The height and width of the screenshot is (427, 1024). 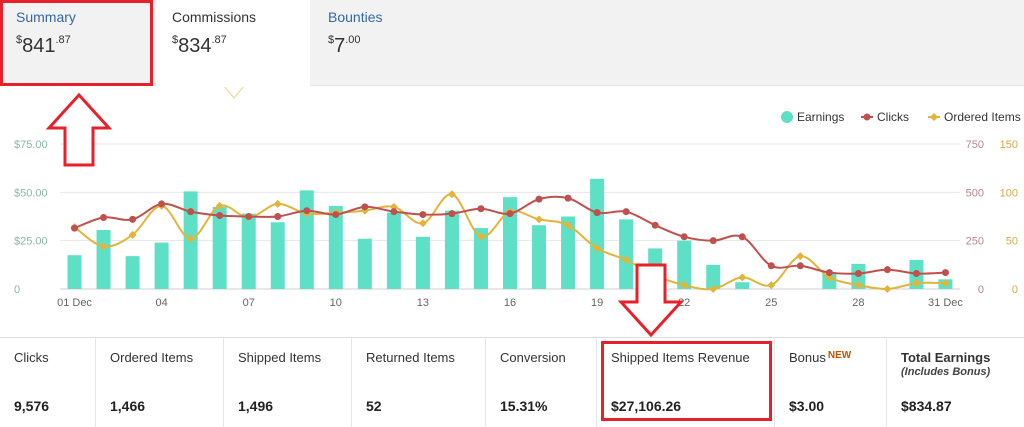 What do you see at coordinates (17, 290) in the screenshot?
I see `y-tick-label-left: 0` at bounding box center [17, 290].